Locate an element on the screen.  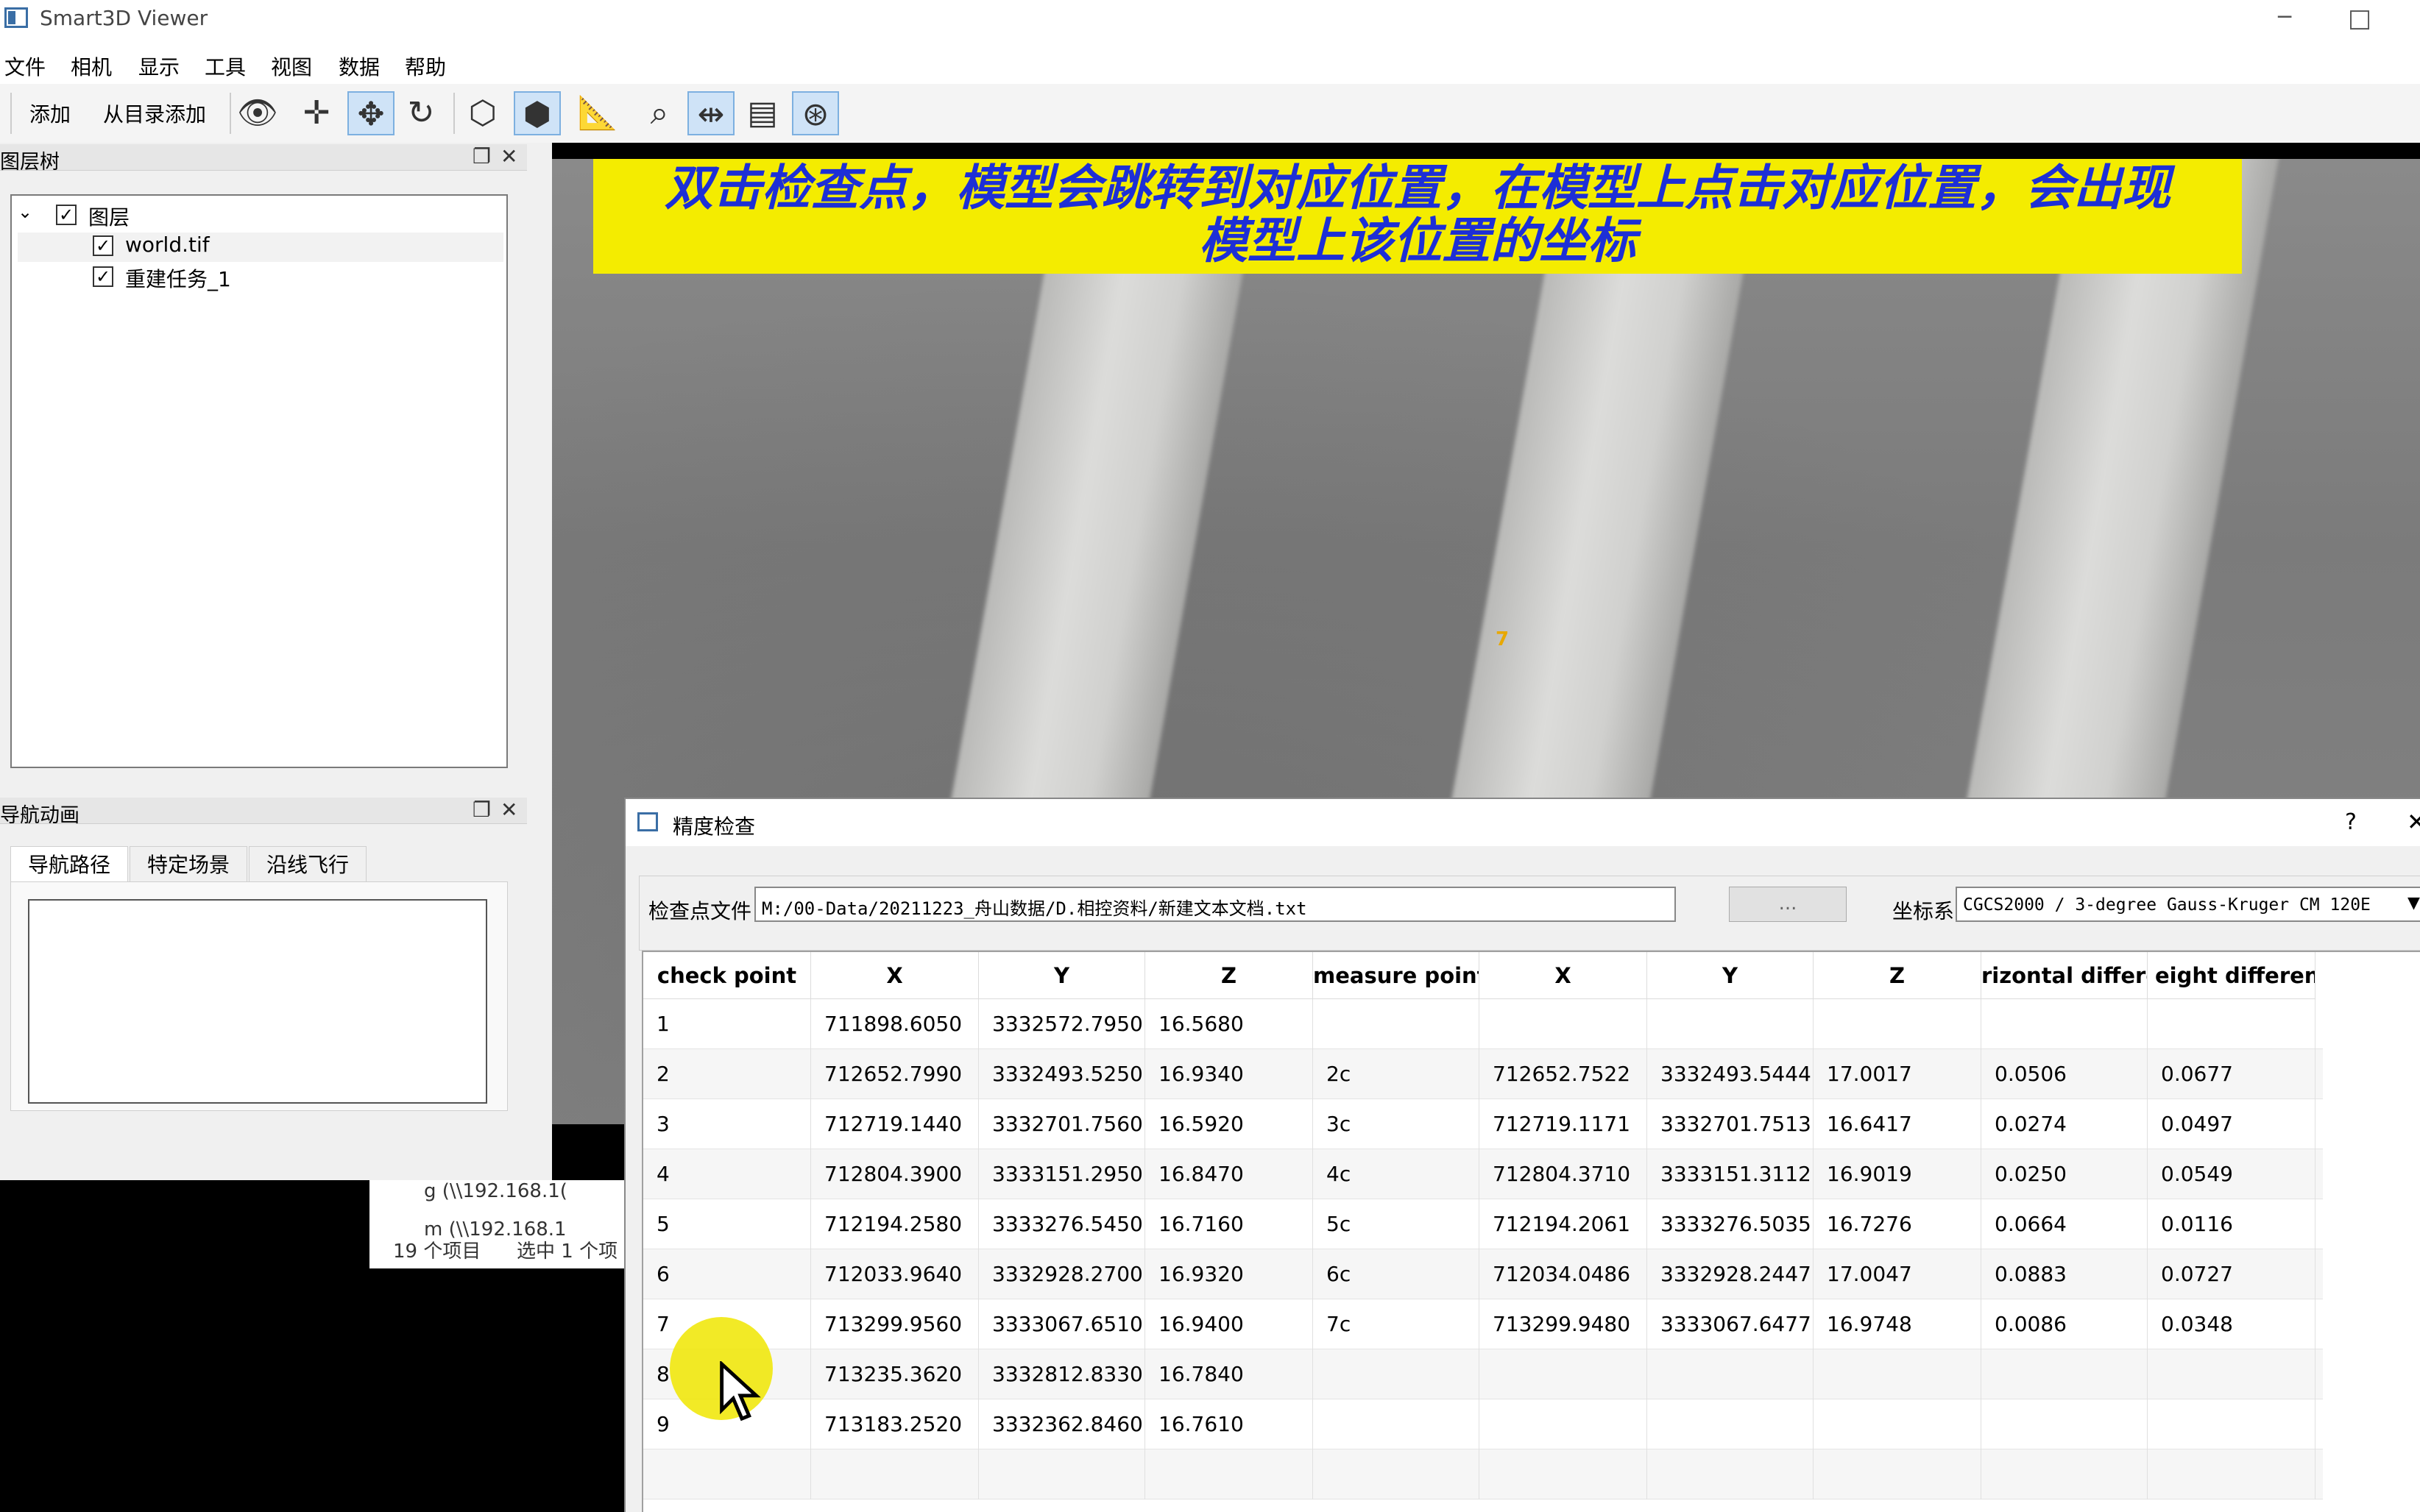
table-cell: 3332572.7950 is located at coordinates (1062, 1024).